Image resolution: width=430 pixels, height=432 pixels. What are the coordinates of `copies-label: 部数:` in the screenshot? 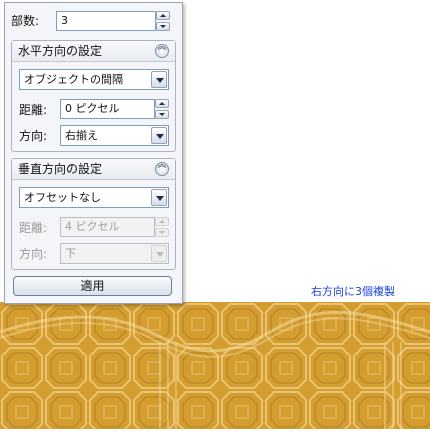 It's located at (25, 21).